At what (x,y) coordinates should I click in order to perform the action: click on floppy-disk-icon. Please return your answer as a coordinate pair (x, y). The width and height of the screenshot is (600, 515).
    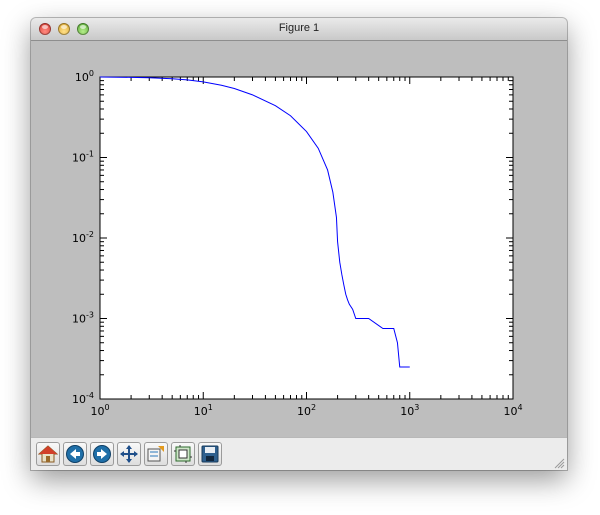
    Looking at the image, I should click on (210, 454).